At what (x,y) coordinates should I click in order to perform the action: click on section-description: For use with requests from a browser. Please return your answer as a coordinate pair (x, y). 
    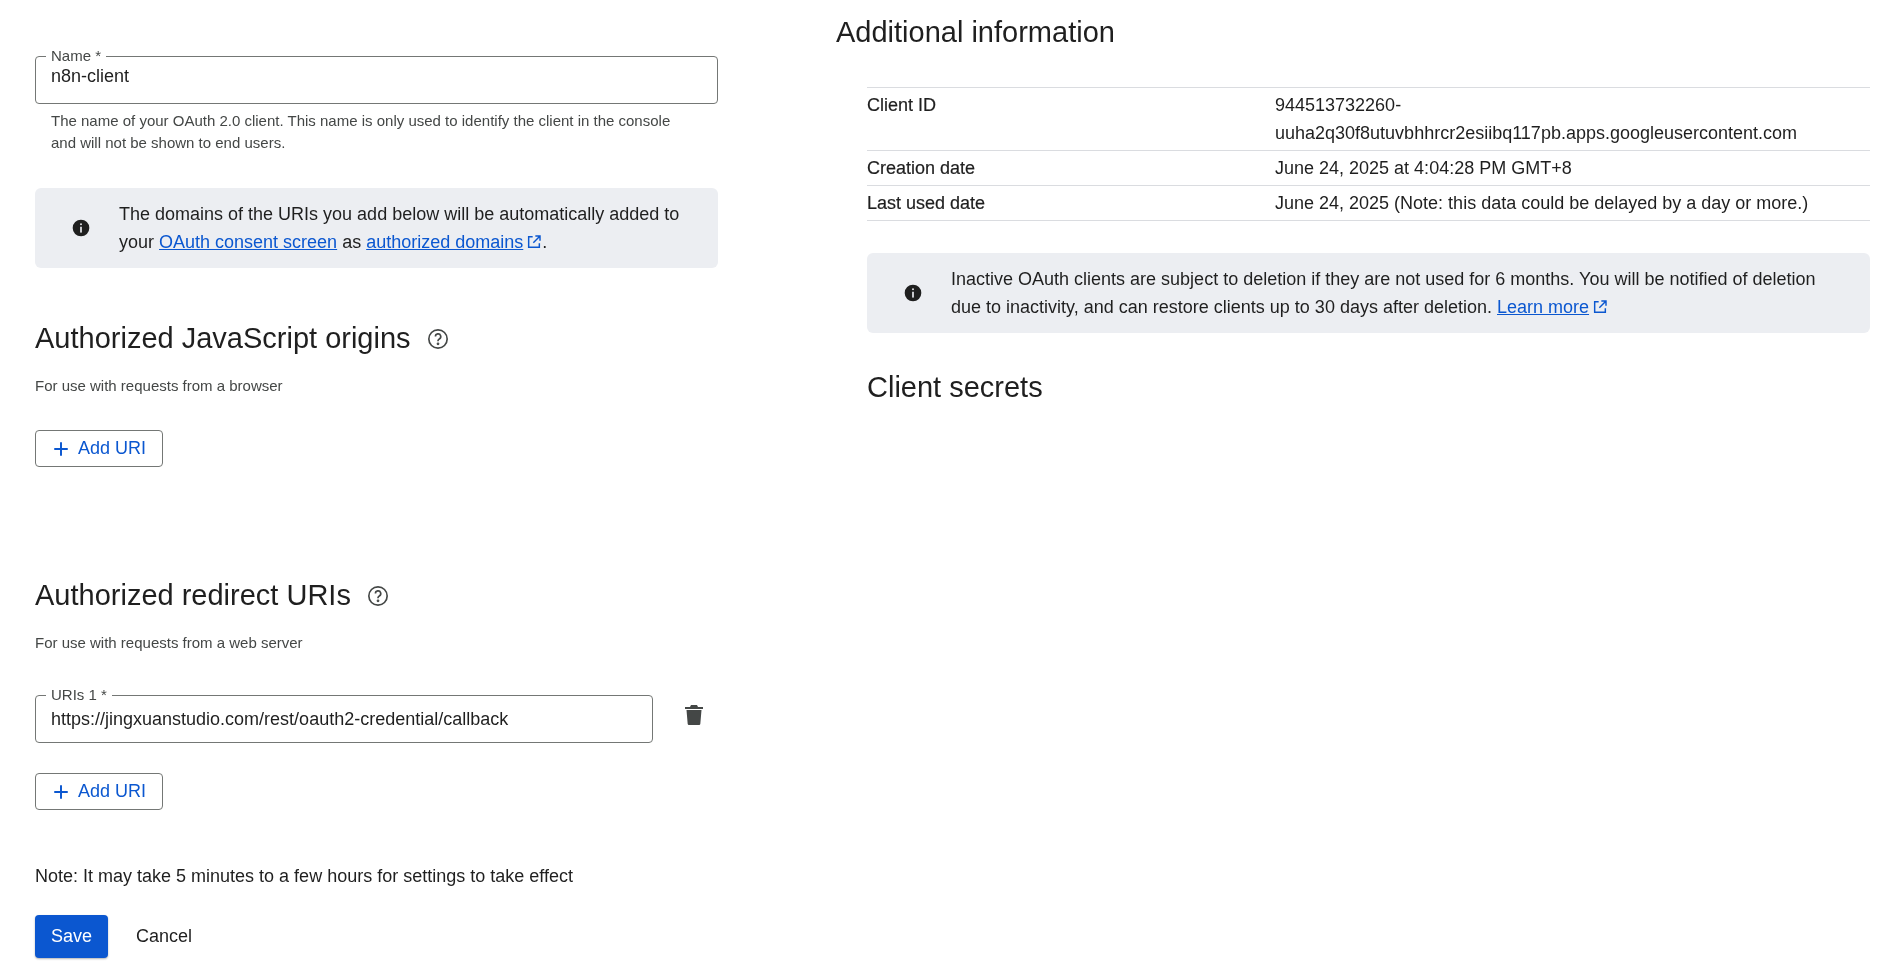
    Looking at the image, I should click on (159, 385).